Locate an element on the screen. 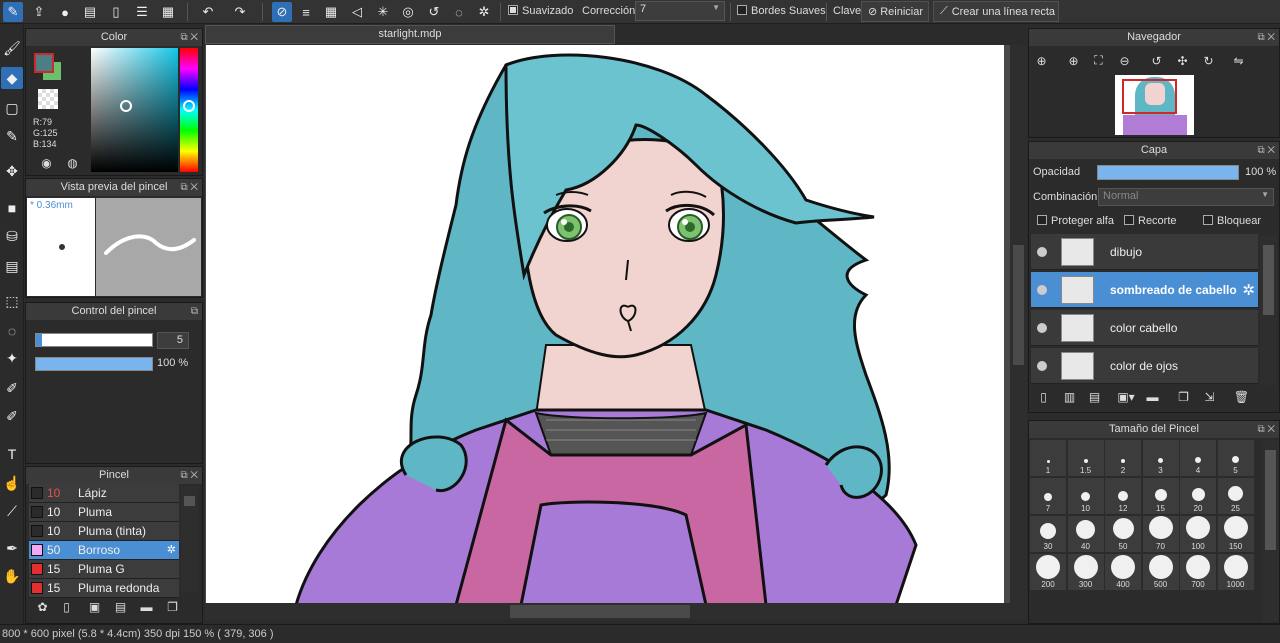  foreground-color-swatch is located at coordinates (44, 63).